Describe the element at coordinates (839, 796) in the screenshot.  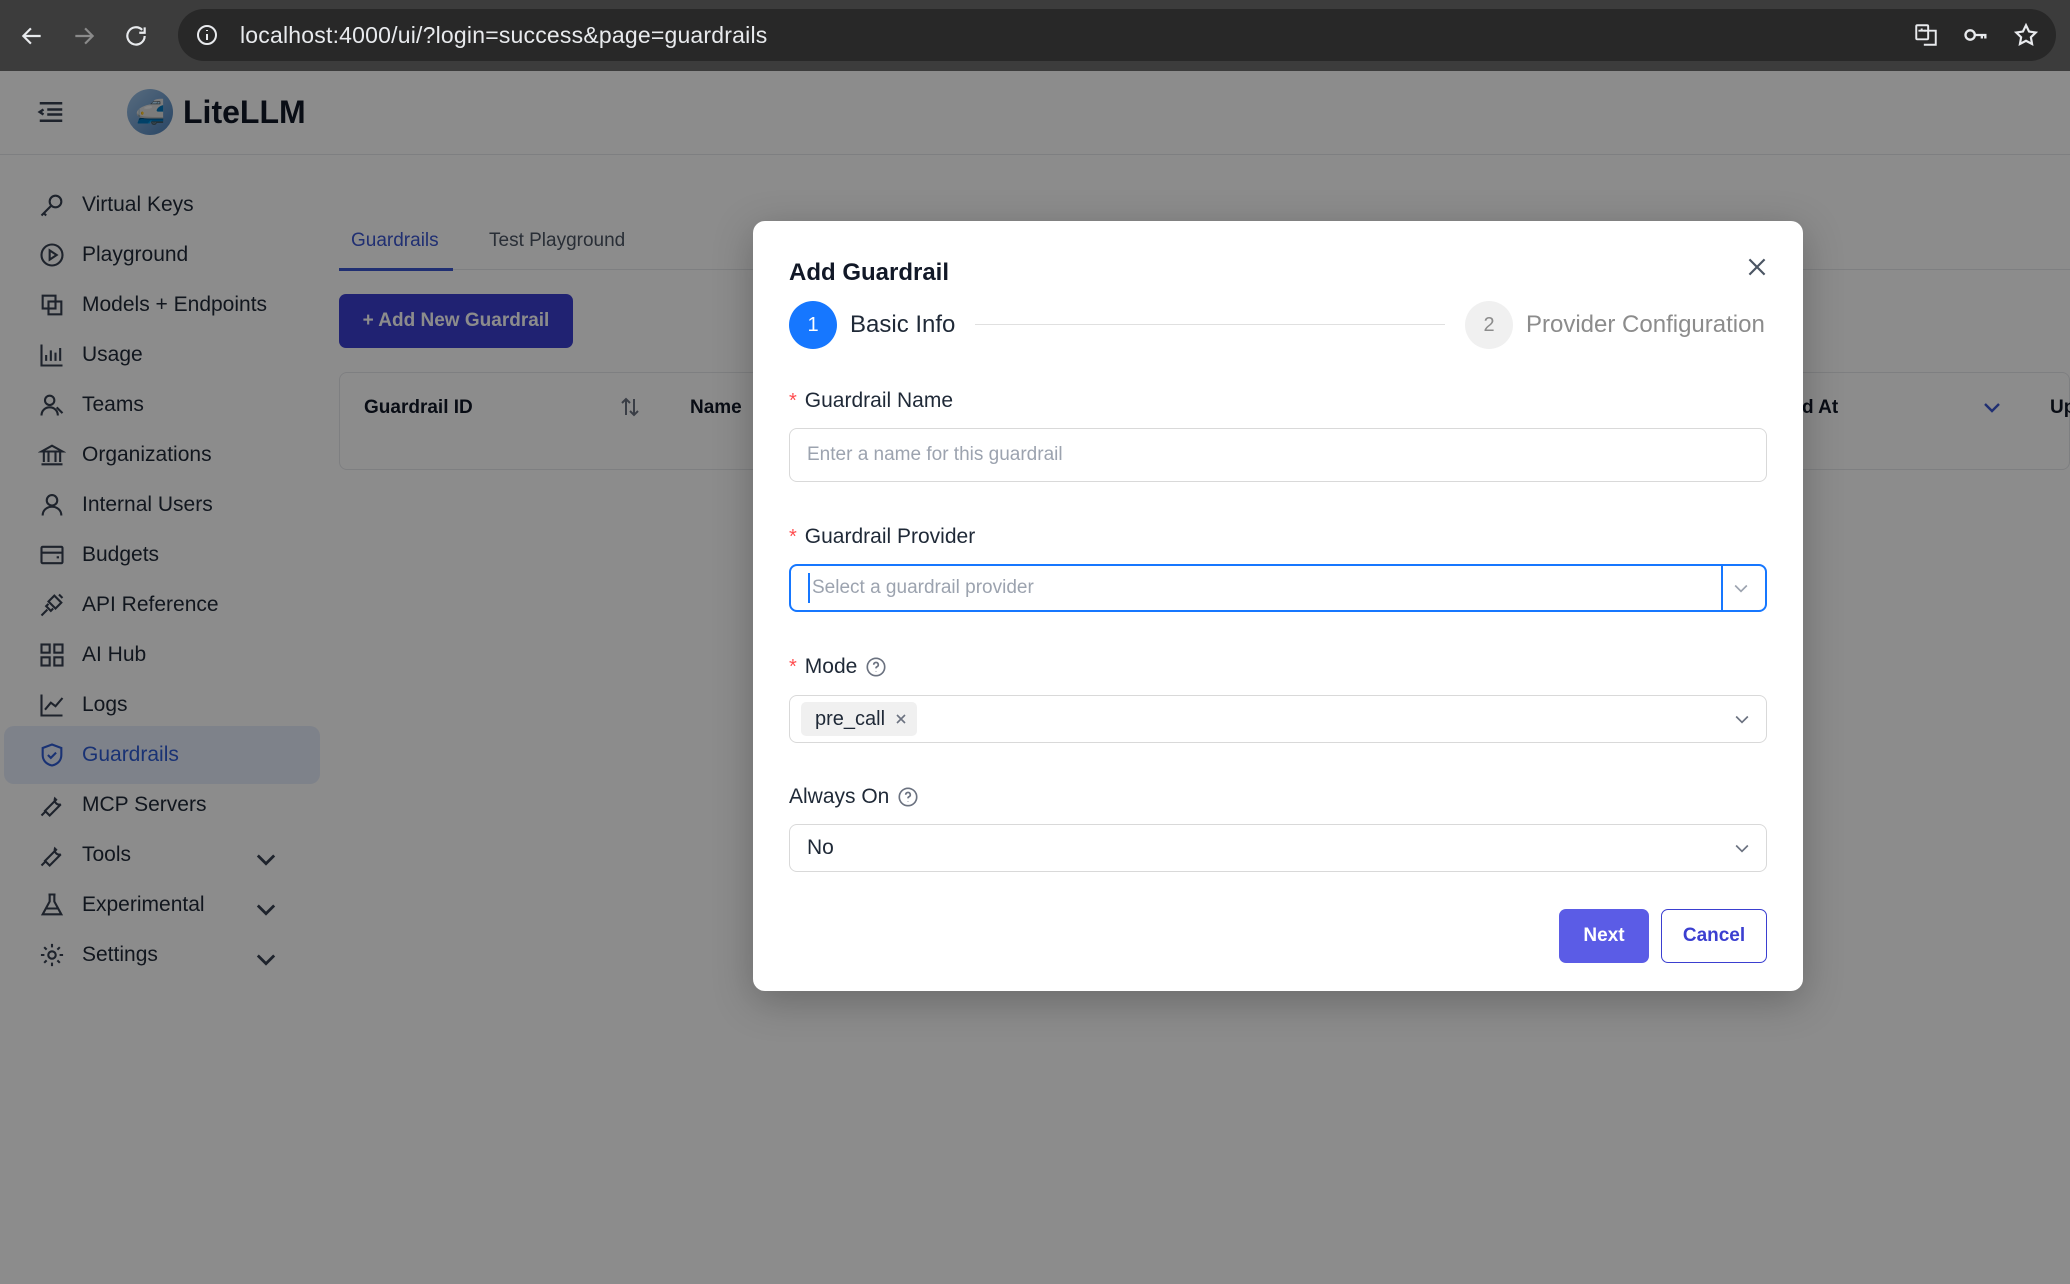
I see `field-label-text: Always On` at that location.